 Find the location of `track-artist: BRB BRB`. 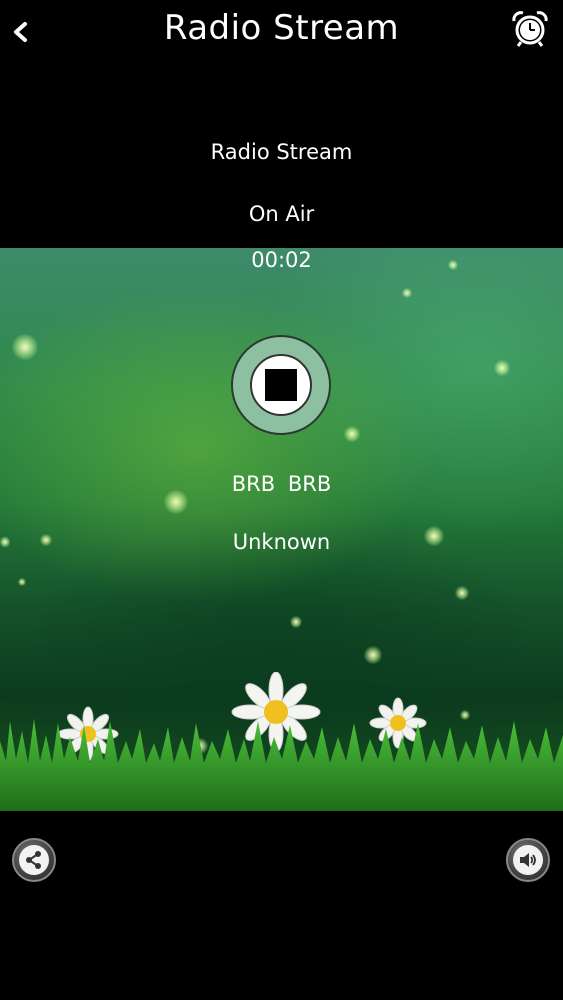

track-artist: BRB BRB is located at coordinates (281, 484).